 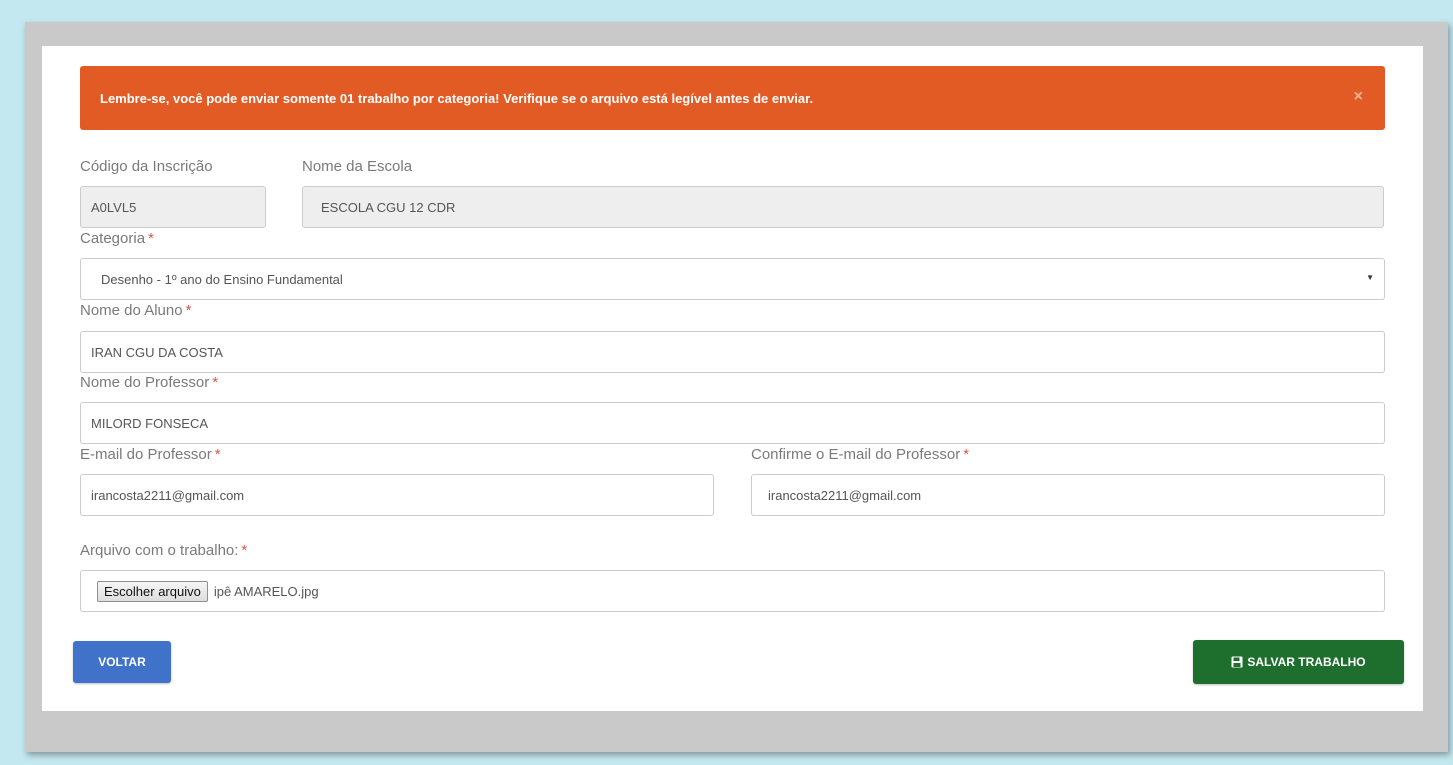 What do you see at coordinates (1358, 97) in the screenshot?
I see `close-icon: ×` at bounding box center [1358, 97].